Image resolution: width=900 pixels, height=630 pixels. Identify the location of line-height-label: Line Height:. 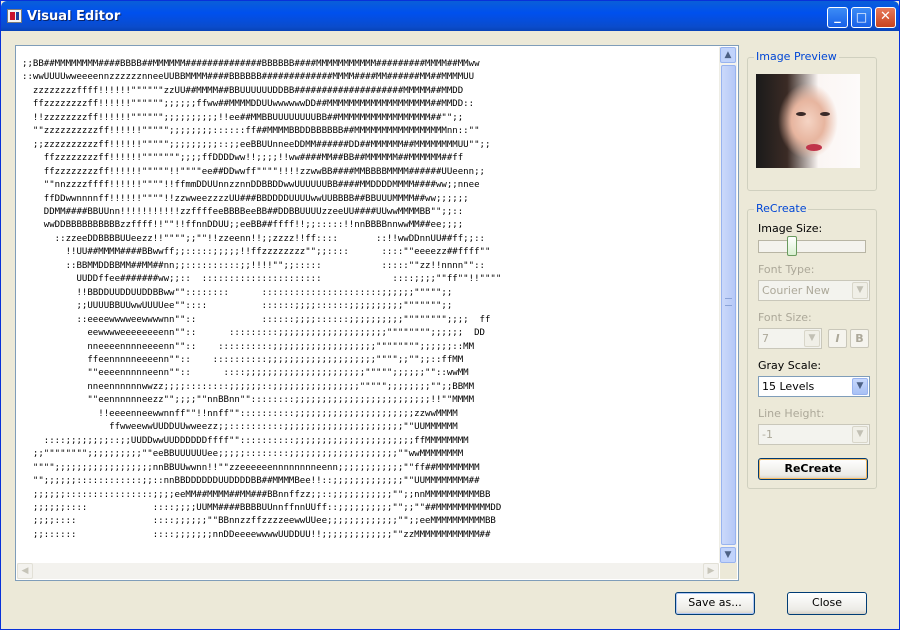
(791, 413).